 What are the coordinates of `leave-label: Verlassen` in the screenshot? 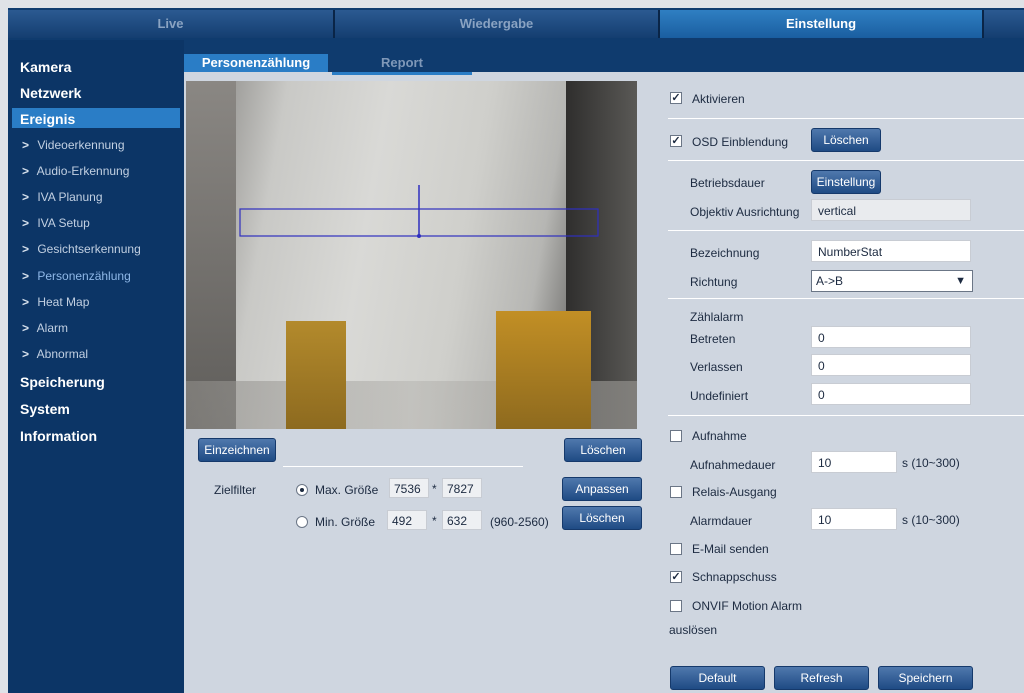 It's located at (716, 367).